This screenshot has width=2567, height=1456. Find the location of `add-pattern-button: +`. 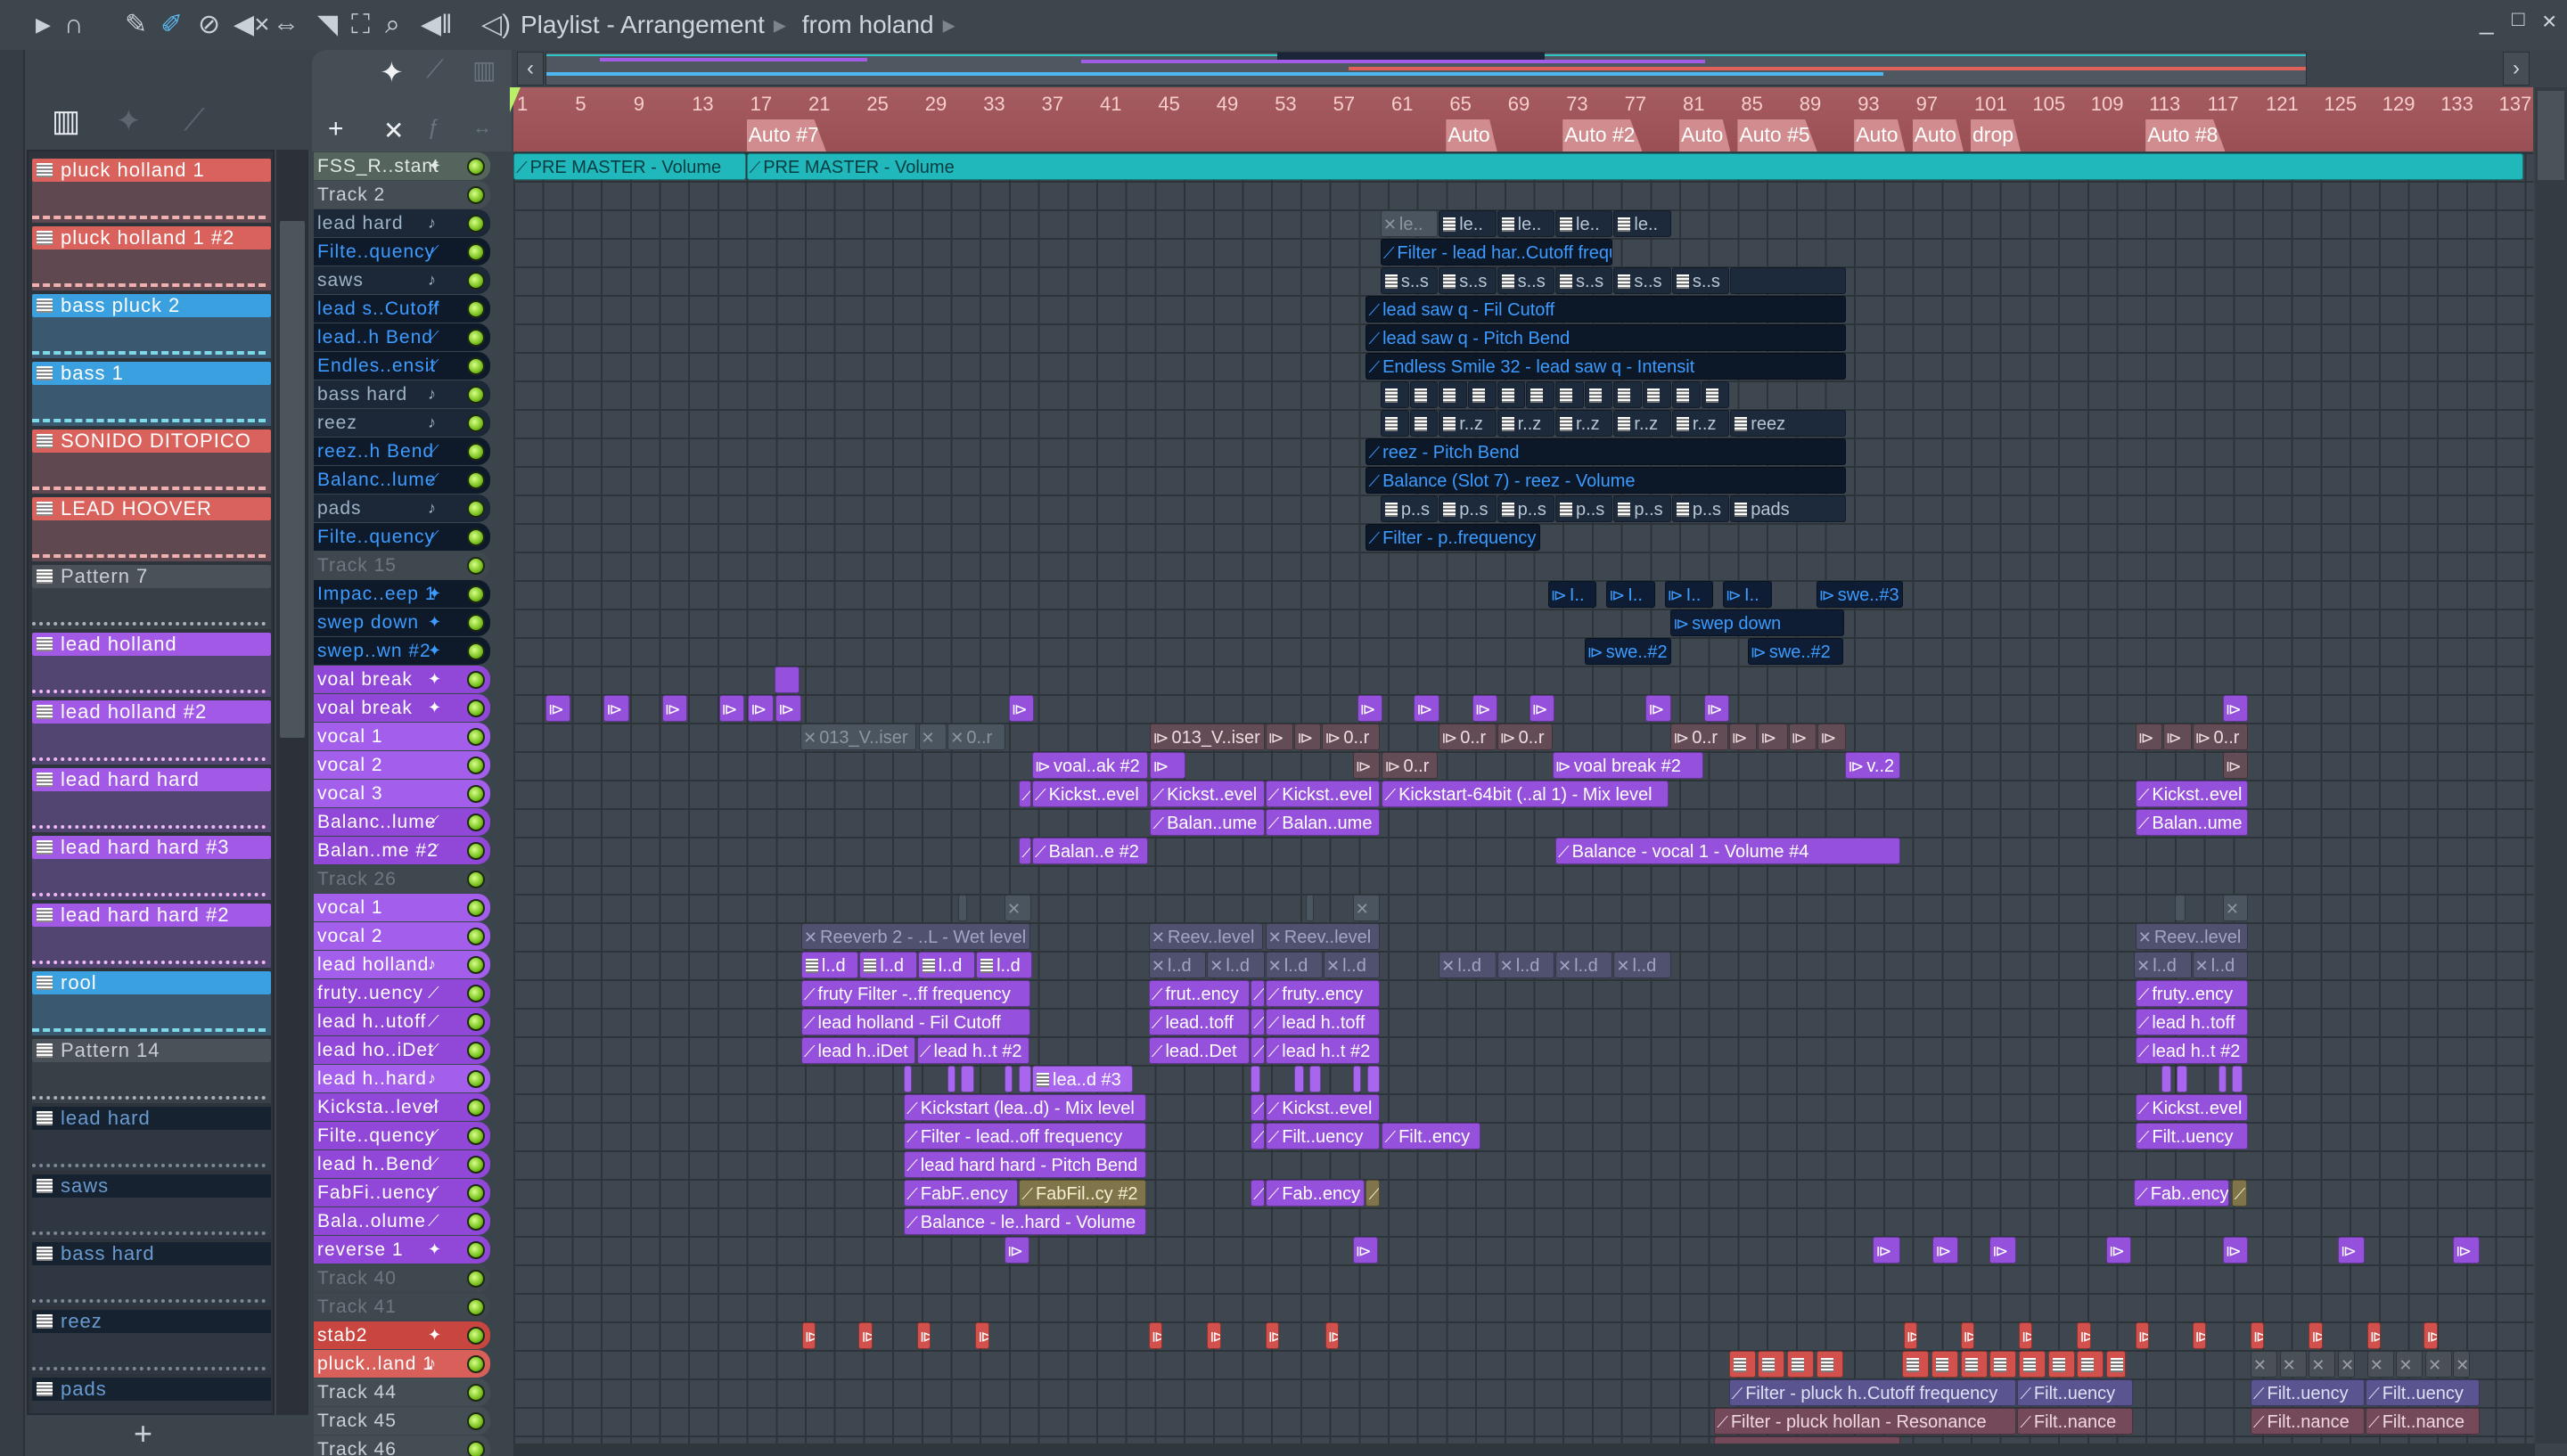

add-pattern-button: + is located at coordinates (143, 1433).